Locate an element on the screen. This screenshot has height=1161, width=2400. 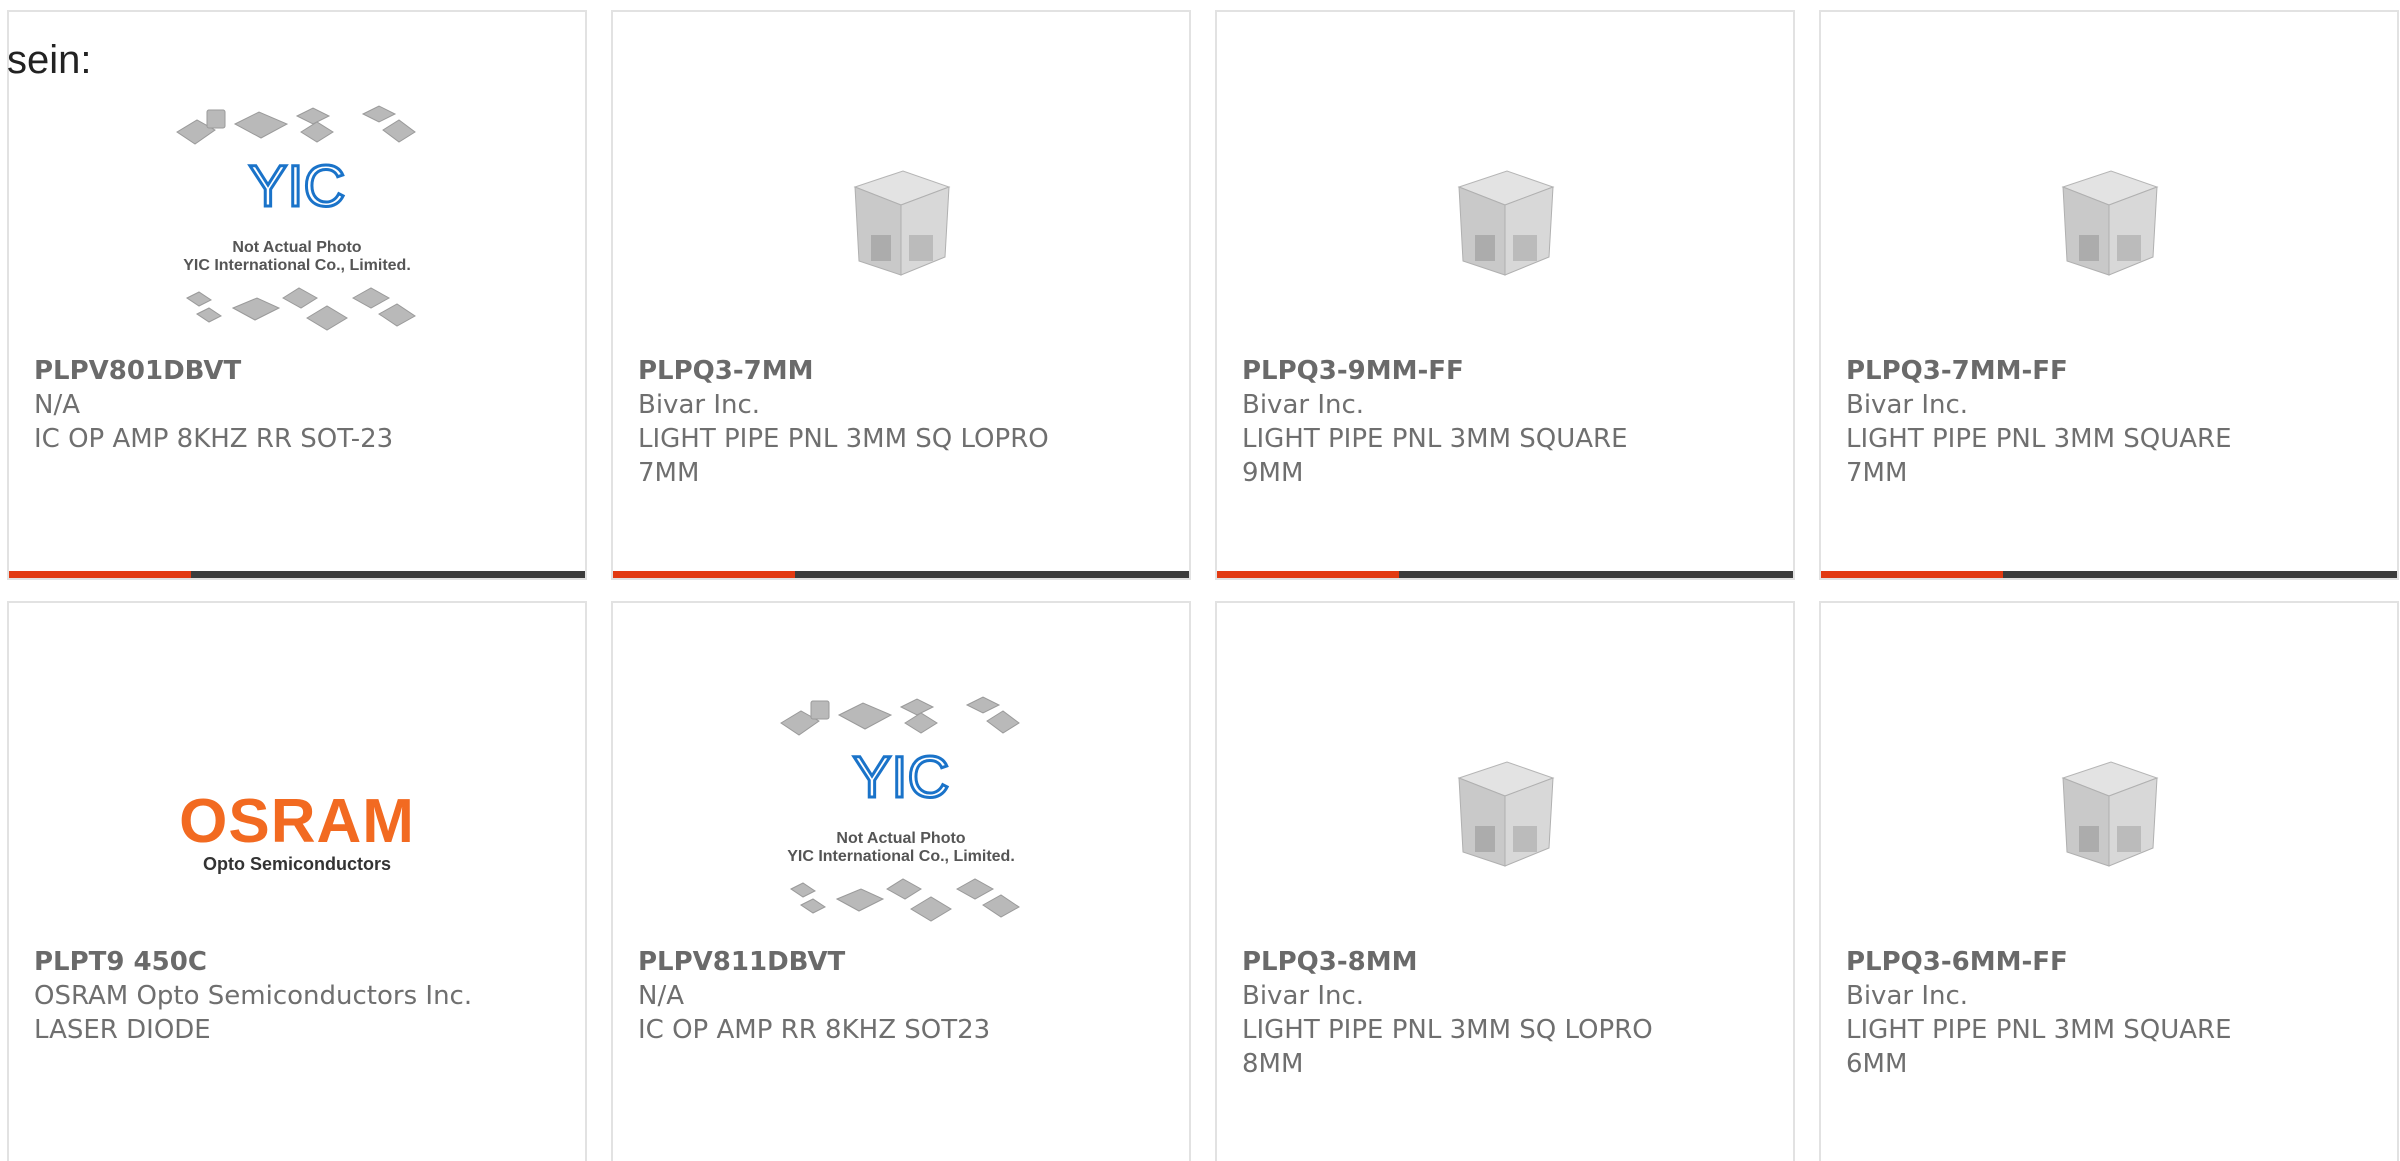
part-number-link: PLPQ3-6MM-FF is located at coordinates (2109, 962).